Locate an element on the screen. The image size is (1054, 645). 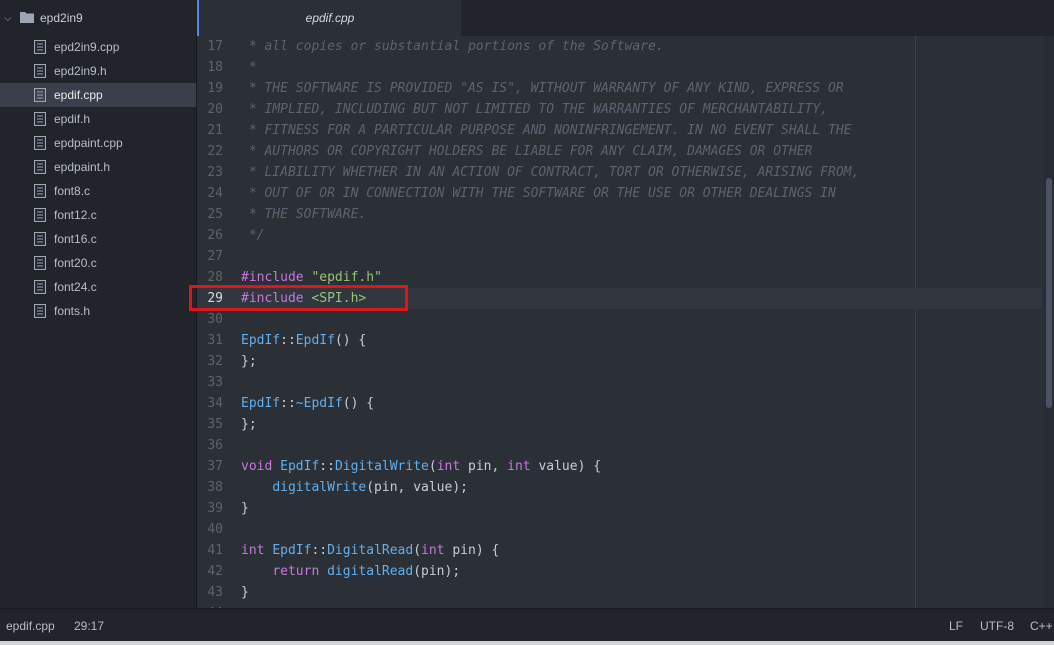
line-number: 33 is located at coordinates (215, 382).